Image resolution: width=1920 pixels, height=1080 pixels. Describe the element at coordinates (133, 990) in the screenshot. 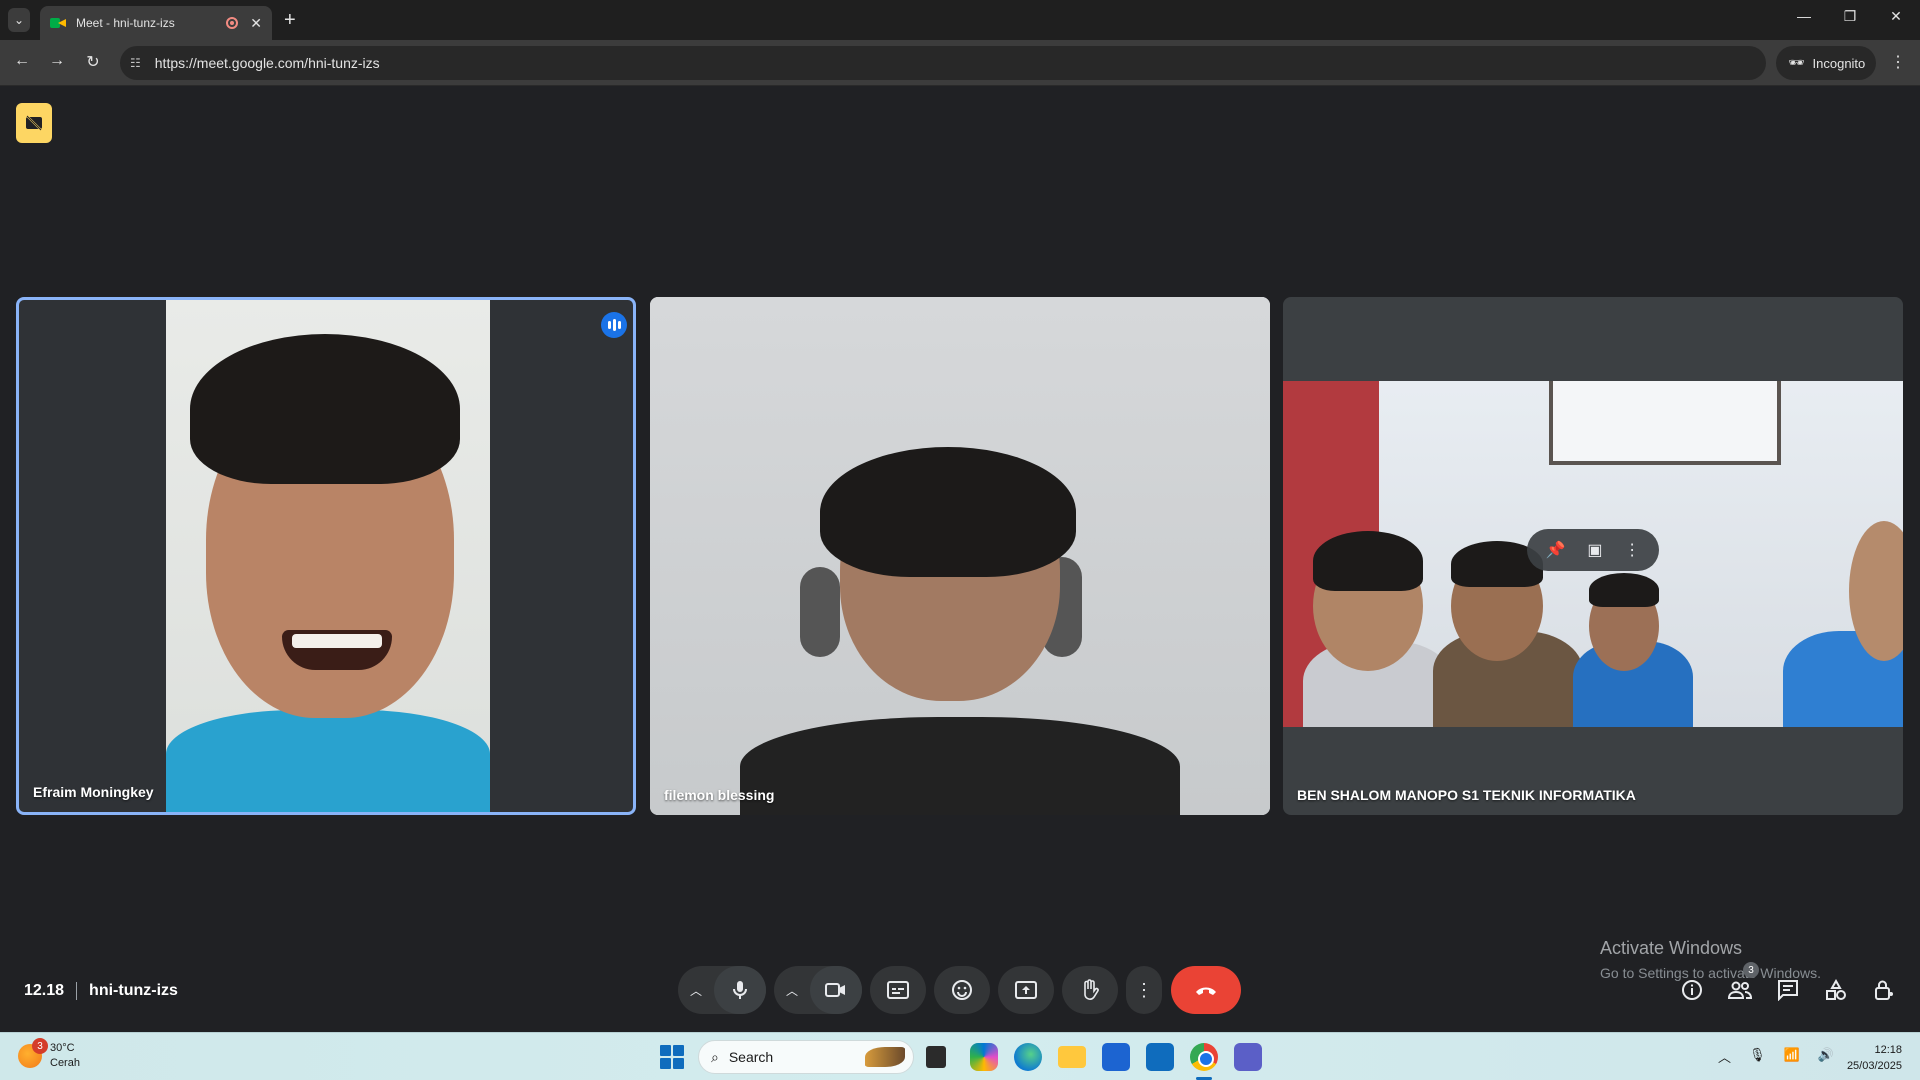

I see `meeting-code: hni-tunz-izs` at that location.